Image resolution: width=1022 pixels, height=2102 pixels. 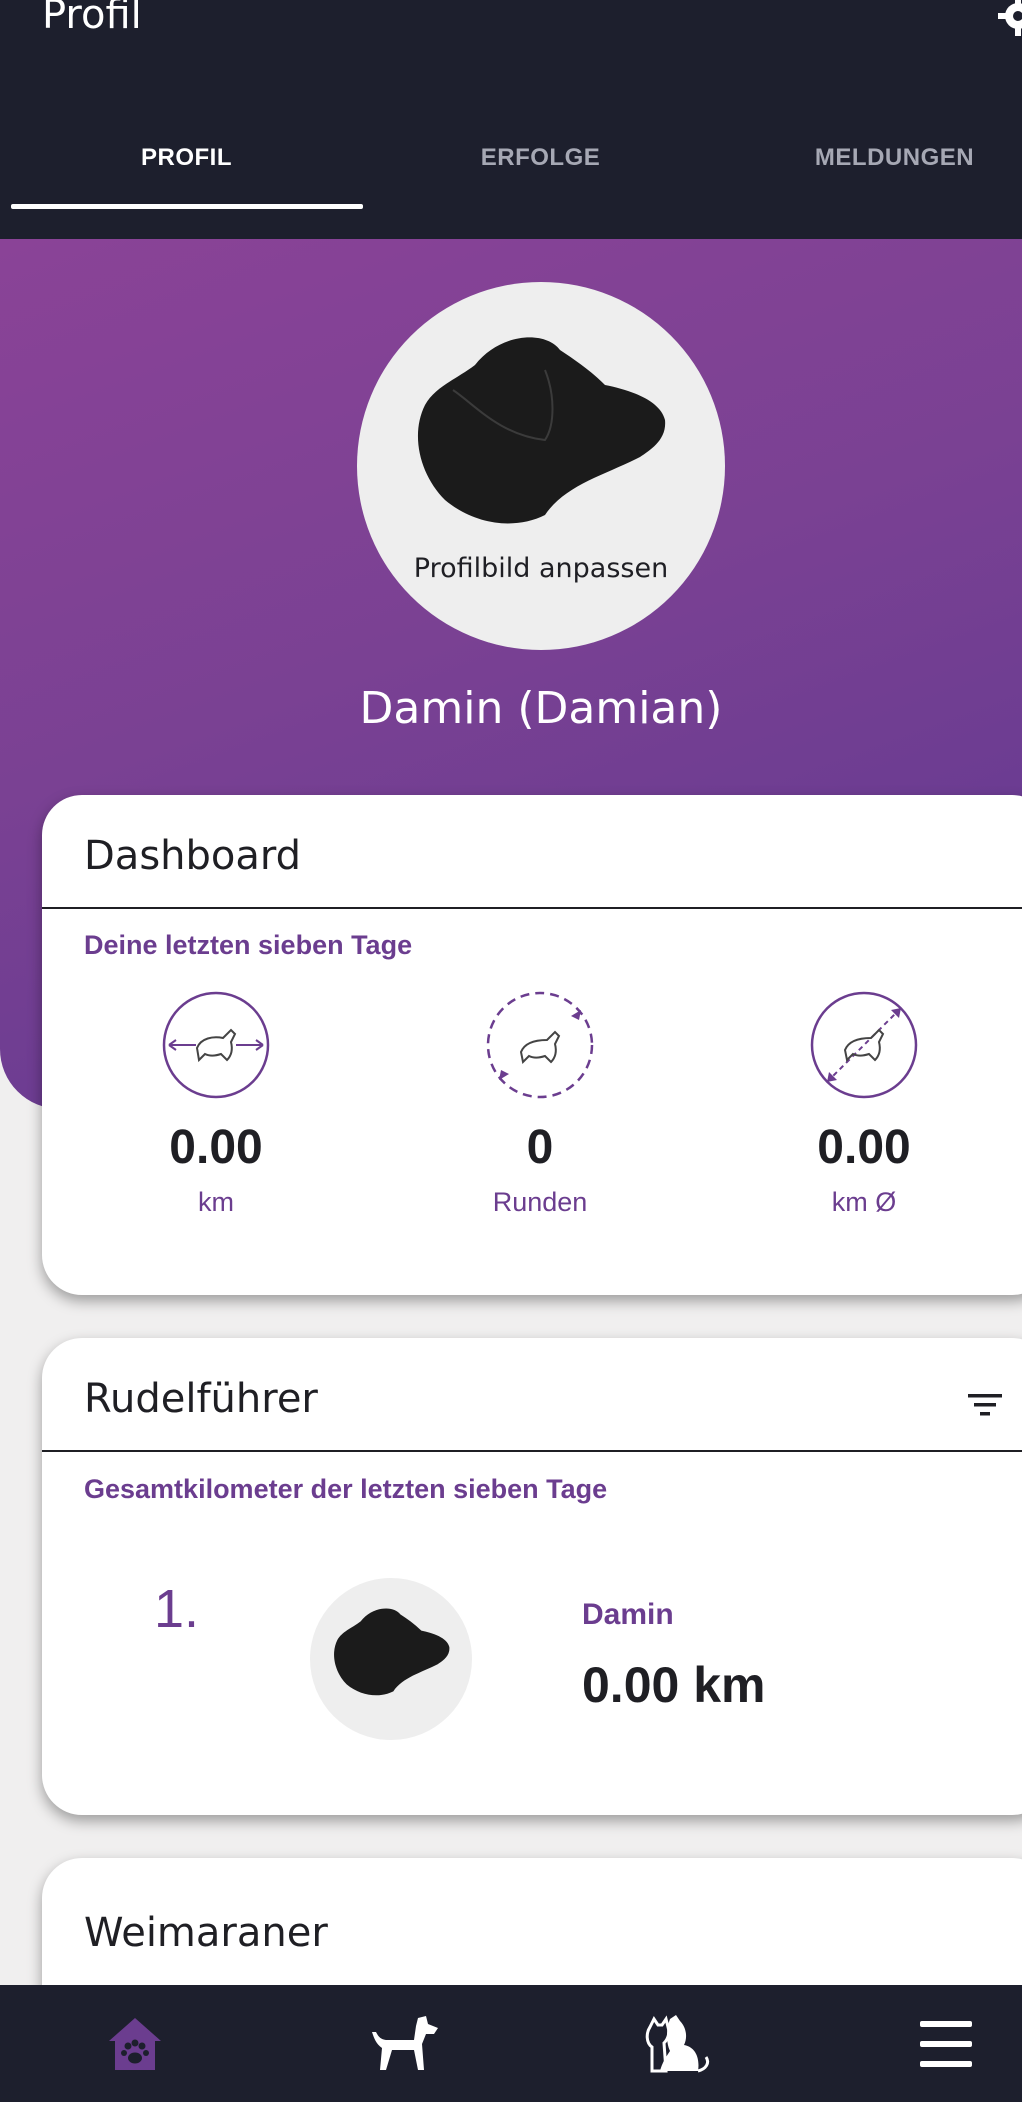 What do you see at coordinates (540, 1202) in the screenshot?
I see `stat-rounds-label: Runden` at bounding box center [540, 1202].